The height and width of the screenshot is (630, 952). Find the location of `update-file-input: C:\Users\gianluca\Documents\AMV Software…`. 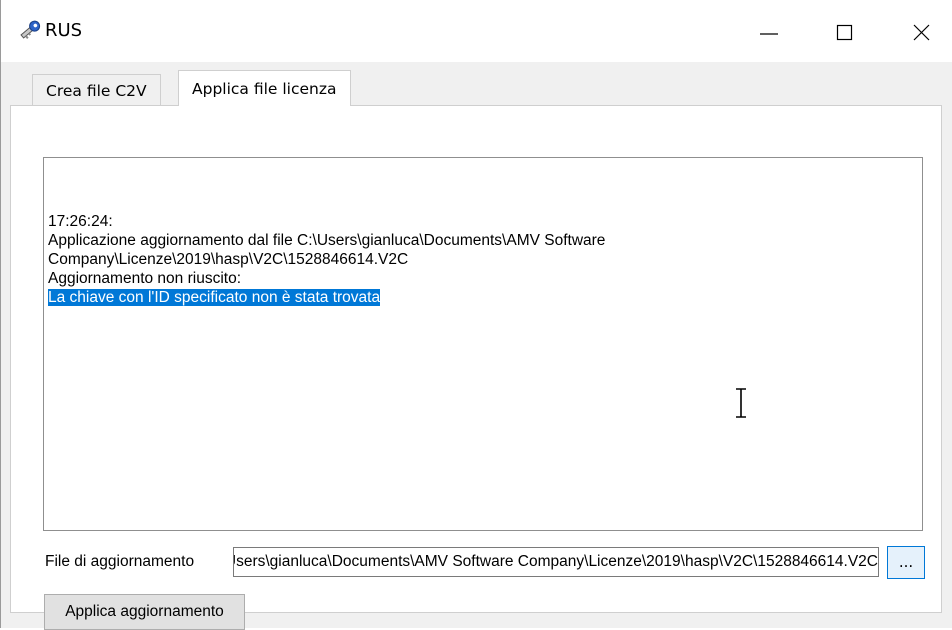

update-file-input: C:\Users\gianluca\Documents\AMV Software… is located at coordinates (556, 562).